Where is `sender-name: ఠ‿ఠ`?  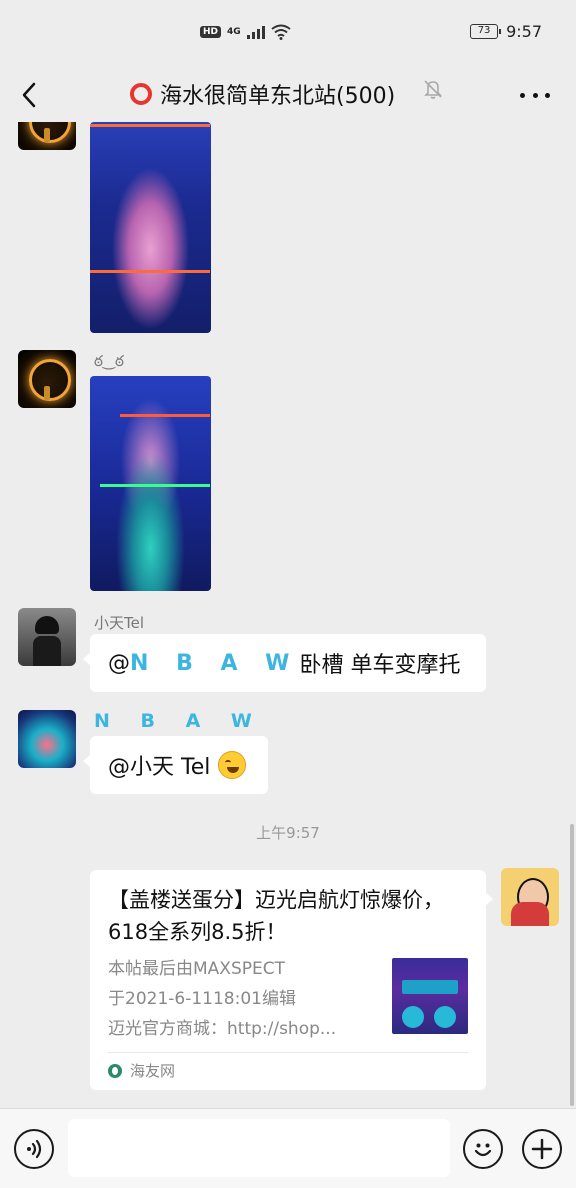
sender-name: ఠ‿ఠ is located at coordinates (109, 361).